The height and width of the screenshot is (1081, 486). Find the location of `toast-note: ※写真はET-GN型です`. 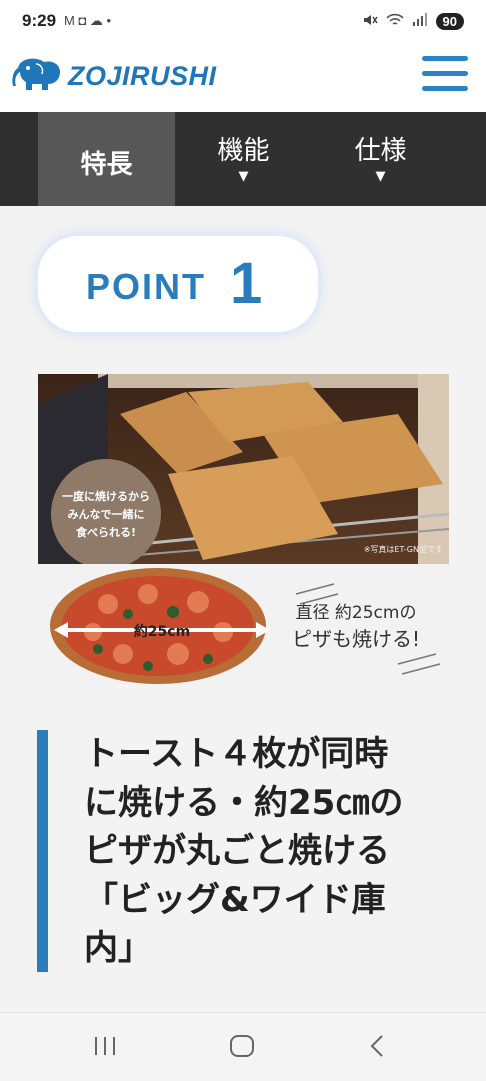

toast-note: ※写真はET-GN型です is located at coordinates (403, 549).